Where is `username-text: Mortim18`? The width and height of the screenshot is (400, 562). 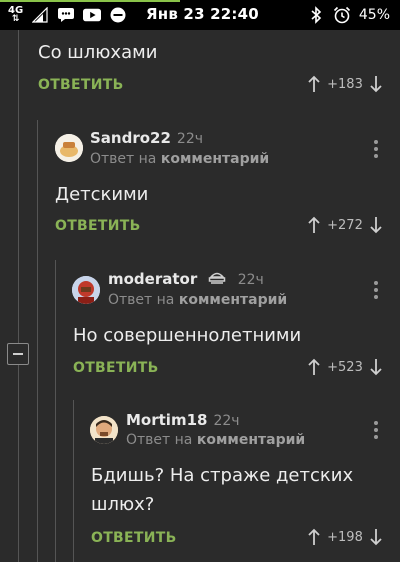
username-text: Mortim18 is located at coordinates (166, 420).